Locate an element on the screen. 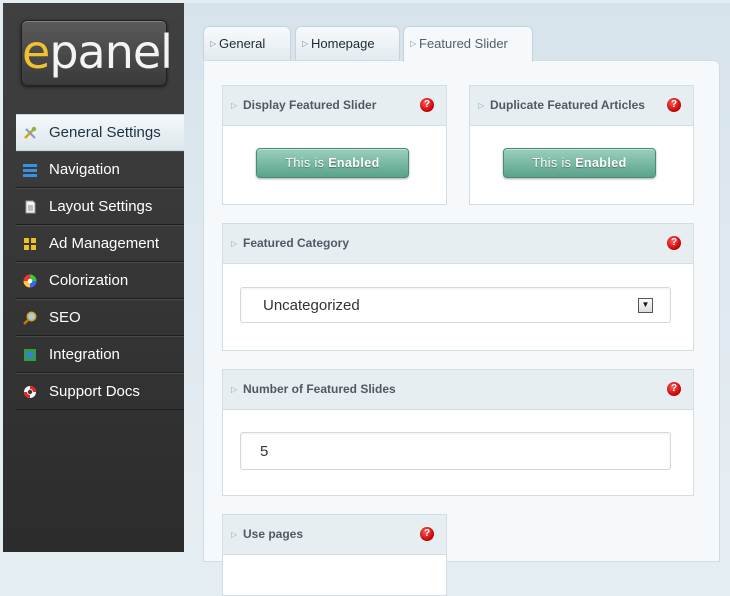 The image size is (730, 596). sidebar-item-general-settings: General Settings is located at coordinates (101, 132).